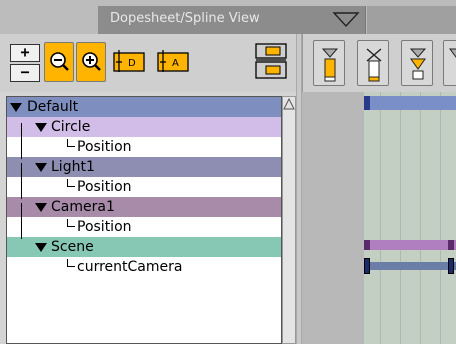 The height and width of the screenshot is (344, 456). Describe the element at coordinates (144, 207) in the screenshot. I see `tree-item-camera1: Camera1` at that location.